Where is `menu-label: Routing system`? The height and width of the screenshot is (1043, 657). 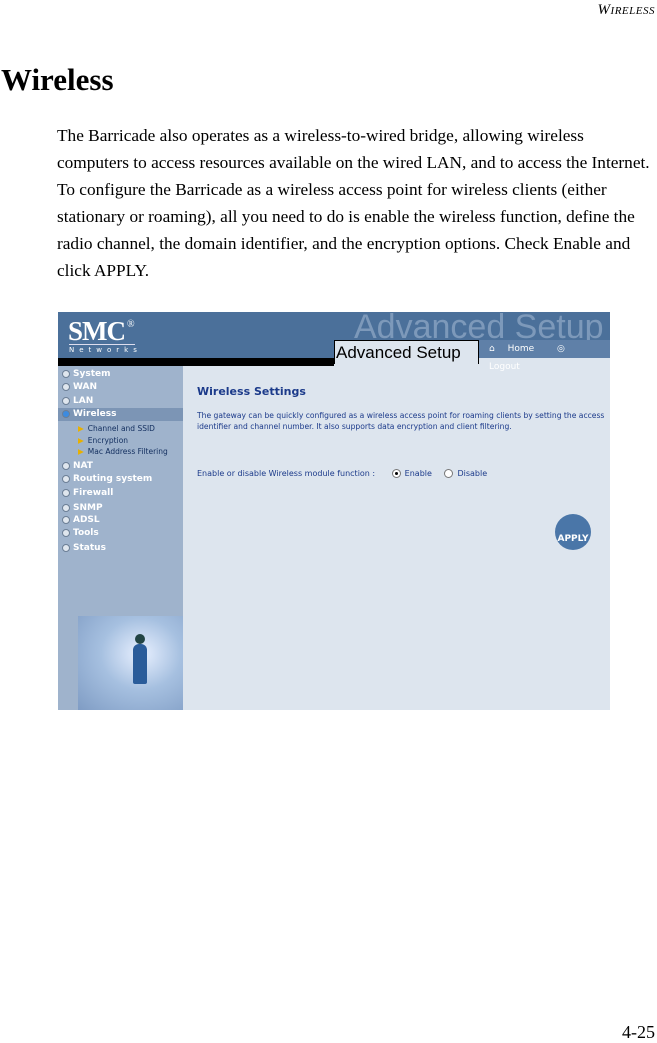 menu-label: Routing system is located at coordinates (113, 479).